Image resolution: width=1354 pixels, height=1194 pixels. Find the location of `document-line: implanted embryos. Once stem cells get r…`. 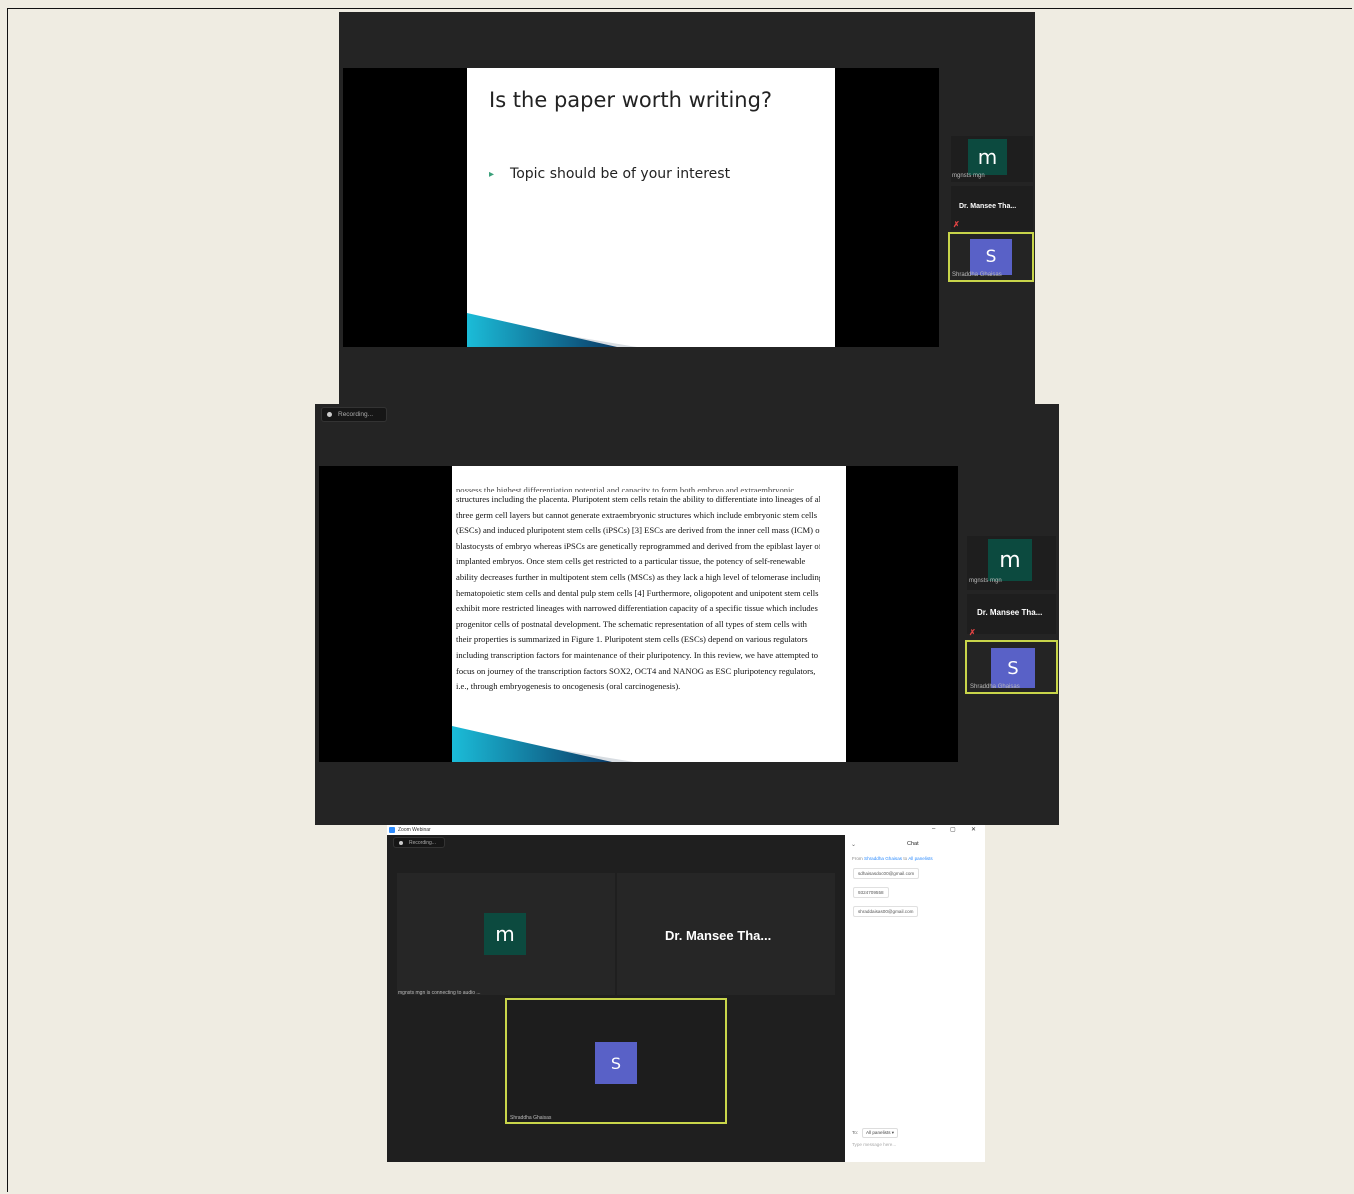

document-line: implanted embryos. Once stem cells get r… is located at coordinates (631, 561).